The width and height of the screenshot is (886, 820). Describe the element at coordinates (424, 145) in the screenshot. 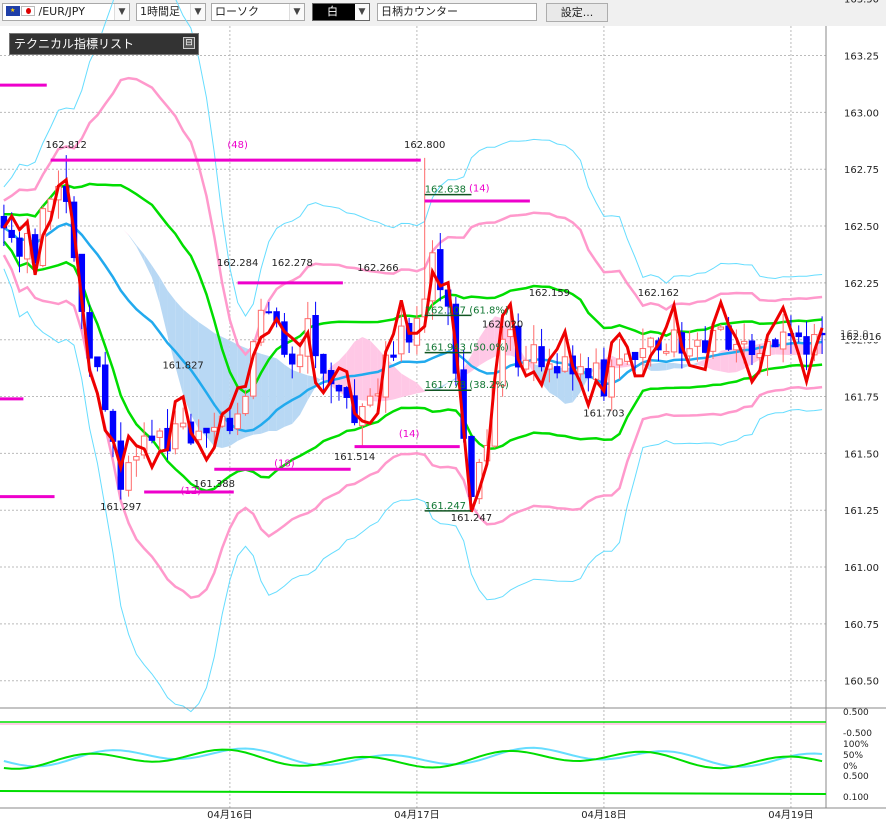

I see `price-label: 162.800` at that location.